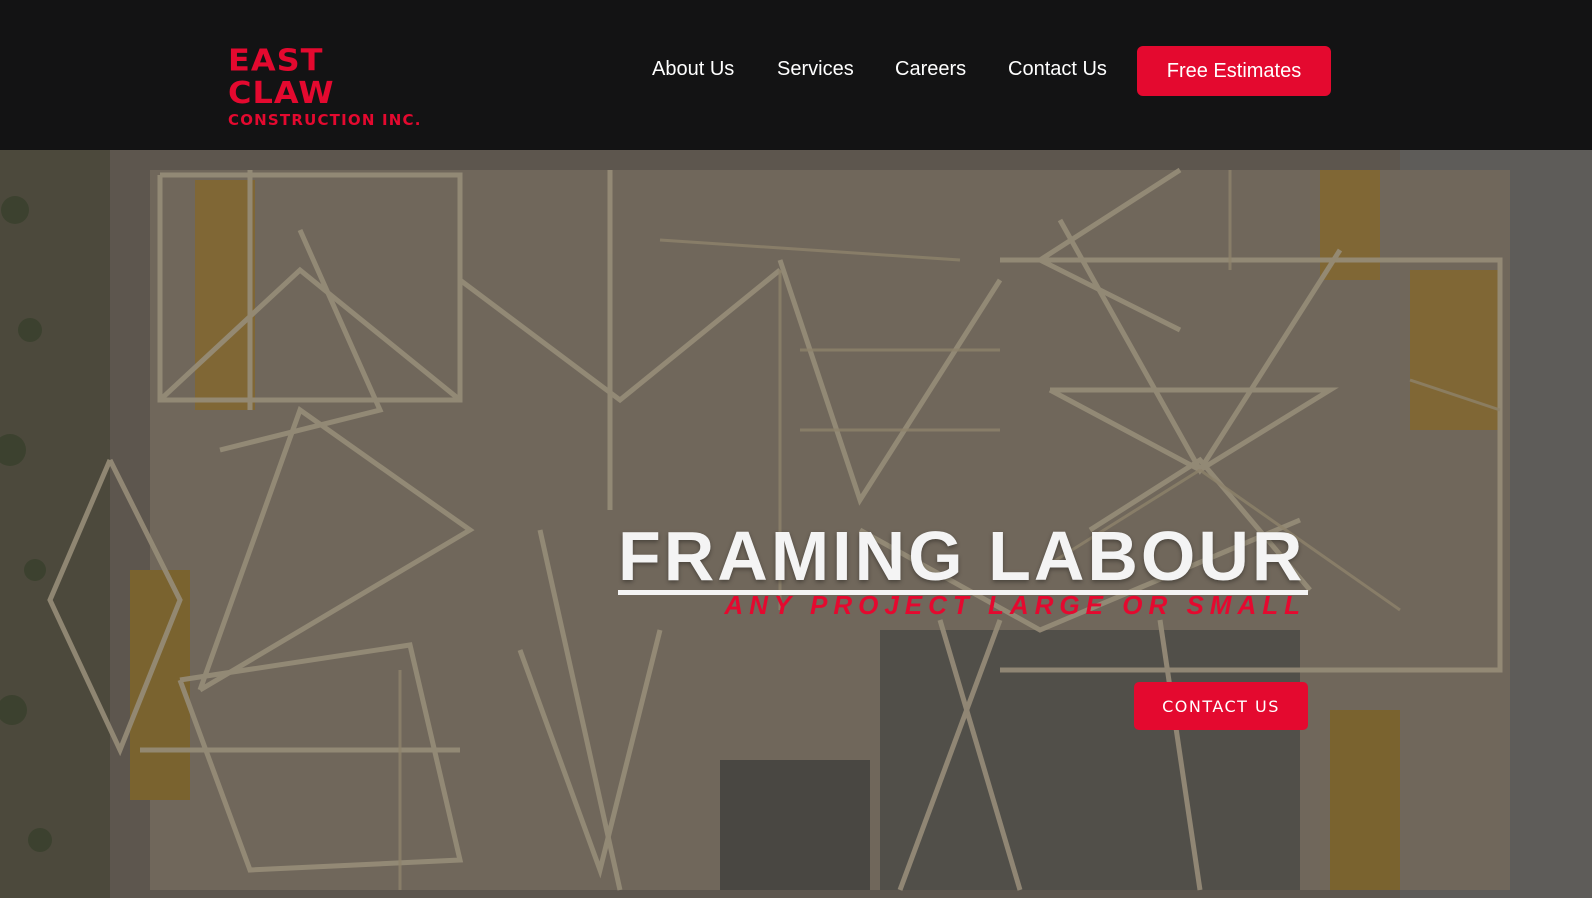  Describe the element at coordinates (962, 556) in the screenshot. I see `hero-title: FRAMING LABOUR` at that location.